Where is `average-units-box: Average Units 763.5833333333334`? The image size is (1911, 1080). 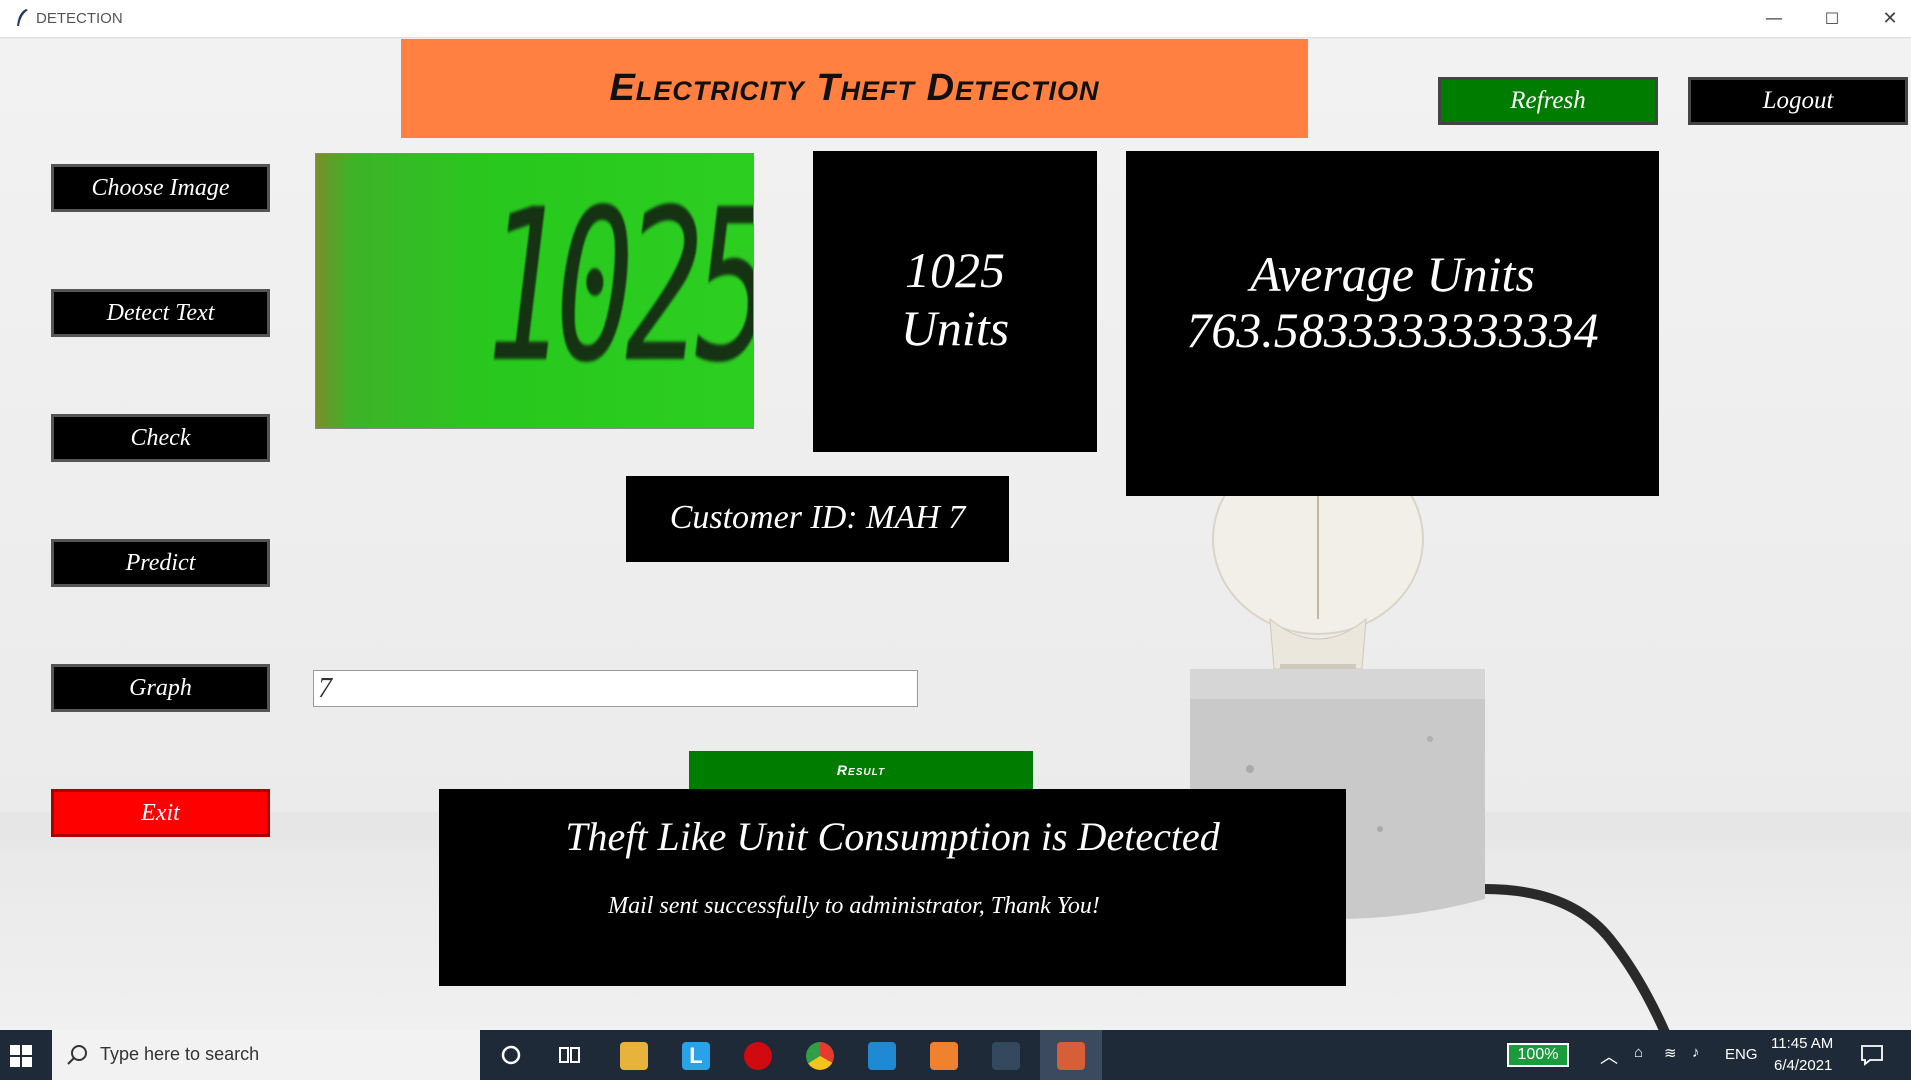 average-units-box: Average Units 763.5833333333334 is located at coordinates (1392, 323).